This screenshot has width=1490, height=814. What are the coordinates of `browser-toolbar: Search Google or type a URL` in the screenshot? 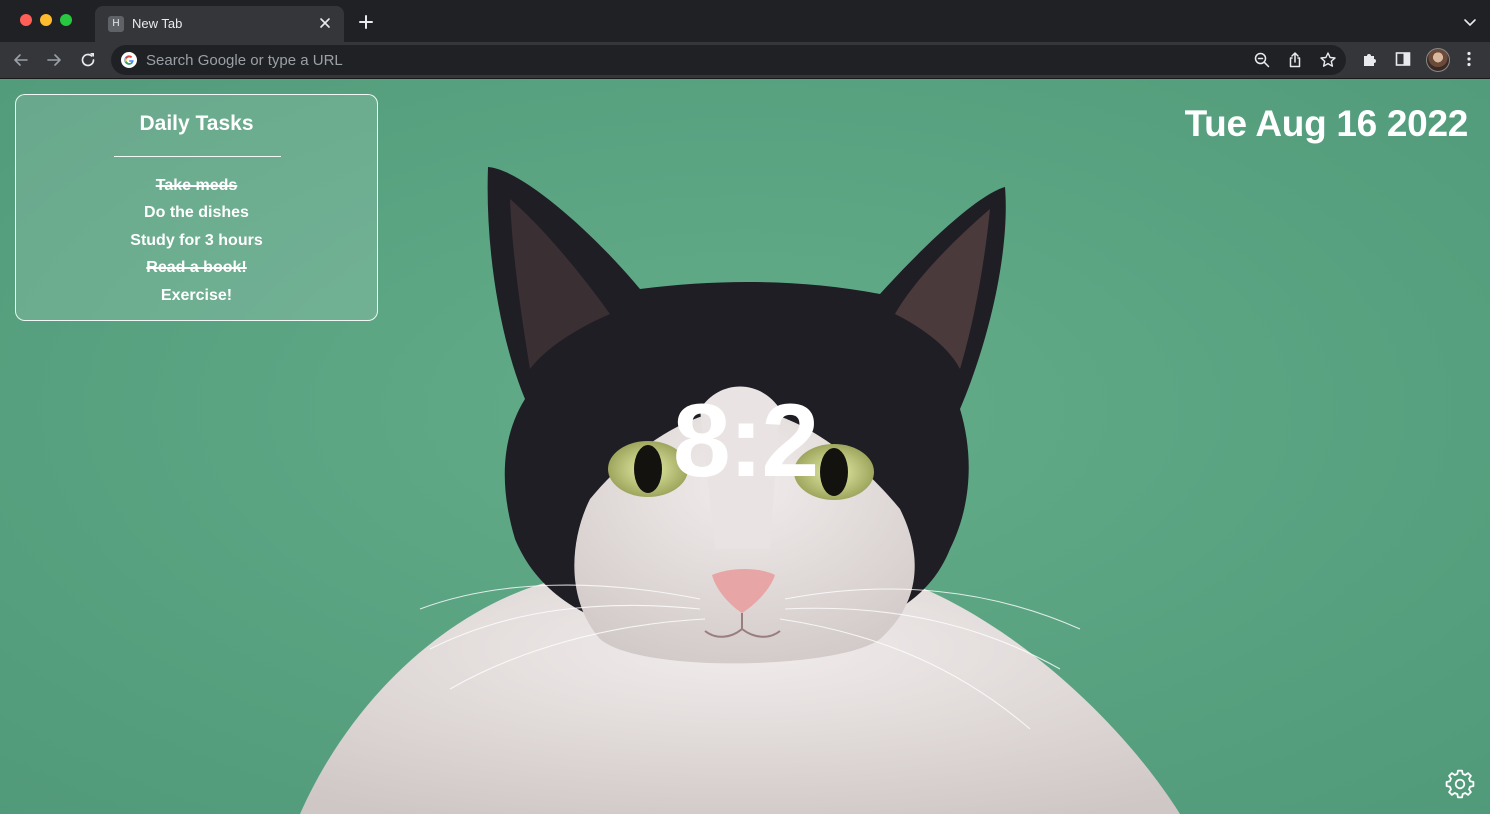 It's located at (745, 60).